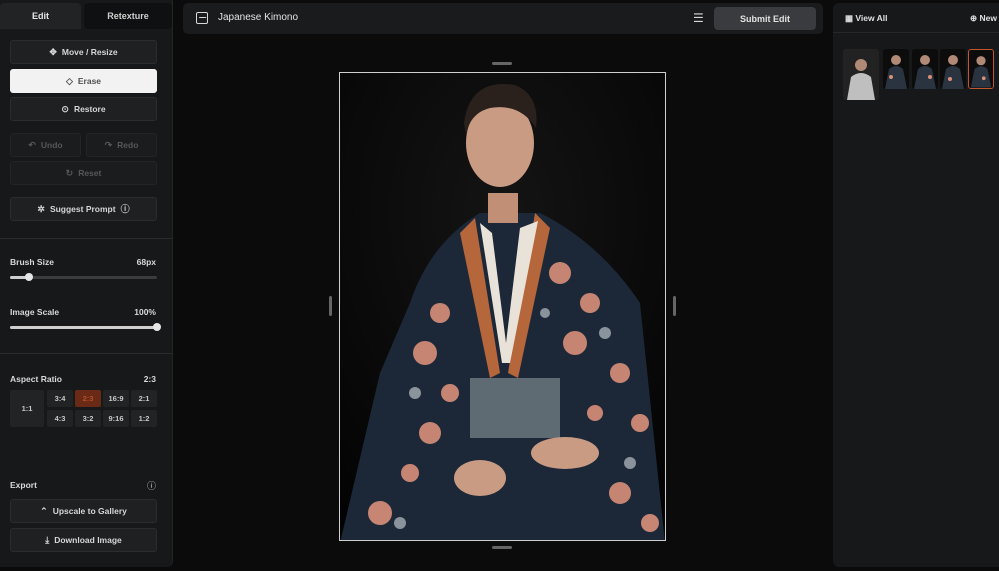  Describe the element at coordinates (47, 539) in the screenshot. I see `download-icon: ⤓` at that location.